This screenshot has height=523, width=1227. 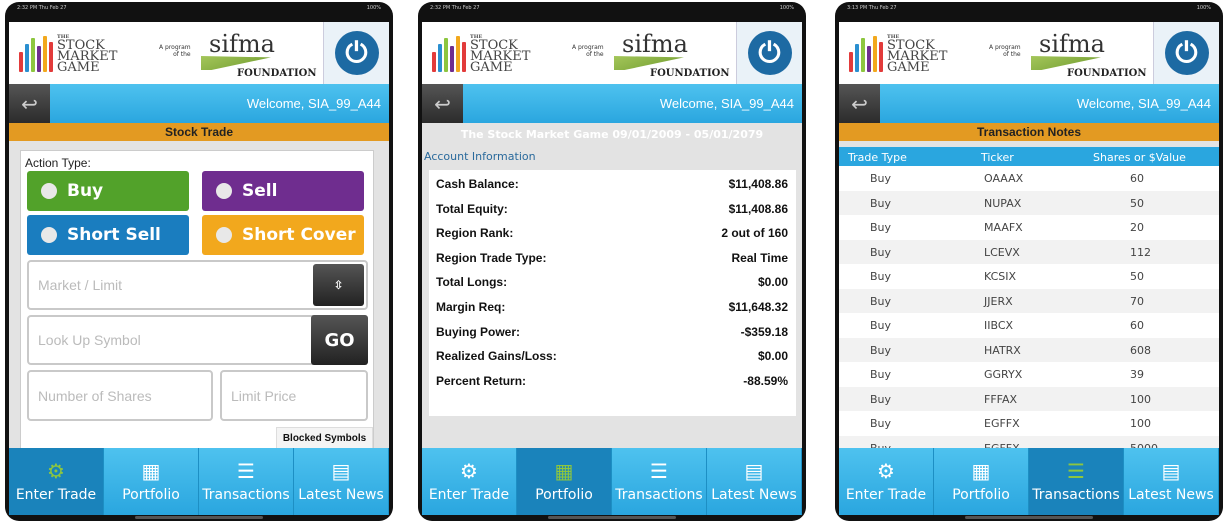 What do you see at coordinates (1029, 374) in the screenshot?
I see `transaction-row: Buy GGRYX 39` at bounding box center [1029, 374].